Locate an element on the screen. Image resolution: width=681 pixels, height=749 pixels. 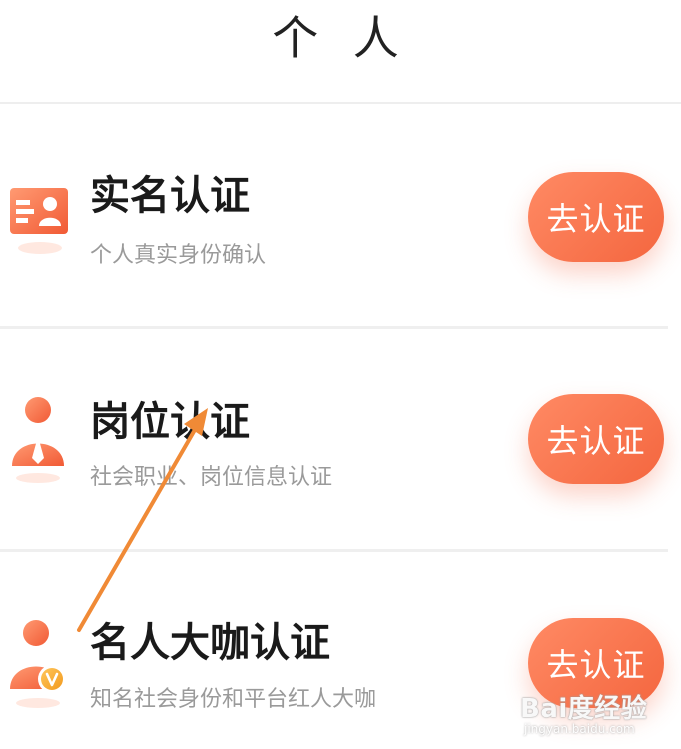
item-subtitle: 知名社会身份和平台红人大咖 is located at coordinates (233, 699).